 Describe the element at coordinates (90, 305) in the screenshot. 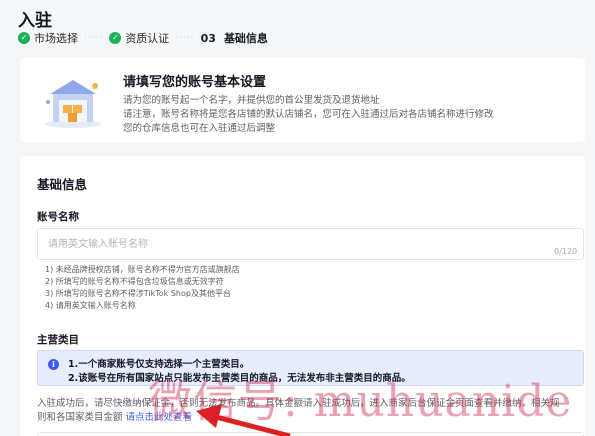

I see `account-name-rule: 4) 请用英文输入账号名称` at that location.